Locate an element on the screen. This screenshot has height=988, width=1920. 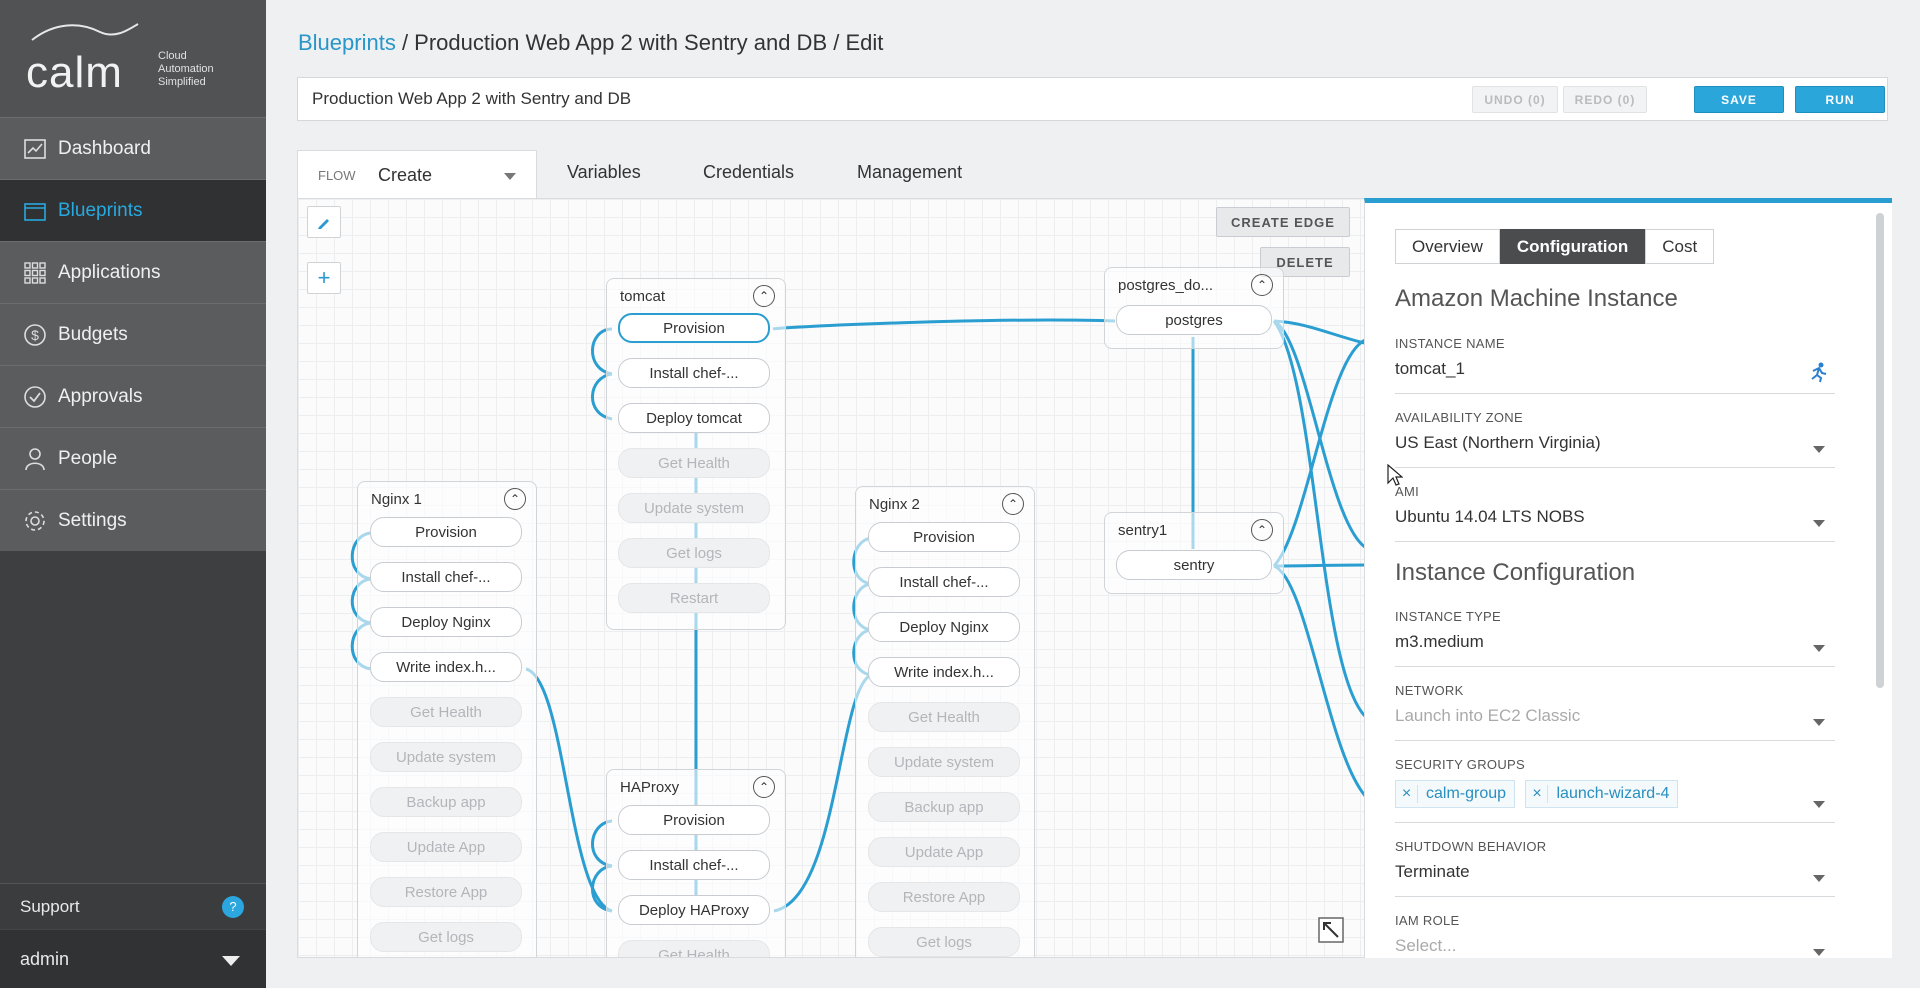
sidebar-item-blueprints: Blueprints is located at coordinates (133, 210).